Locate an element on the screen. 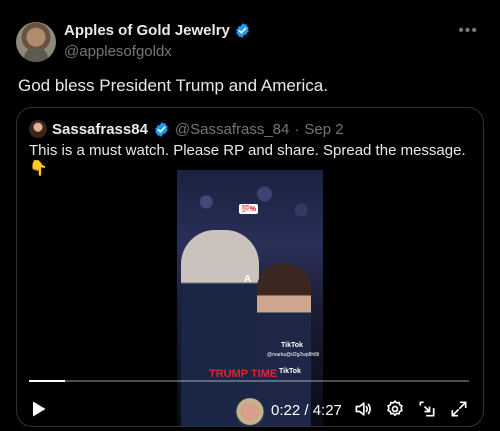 The image size is (500, 431). author-avatar is located at coordinates (36, 42).